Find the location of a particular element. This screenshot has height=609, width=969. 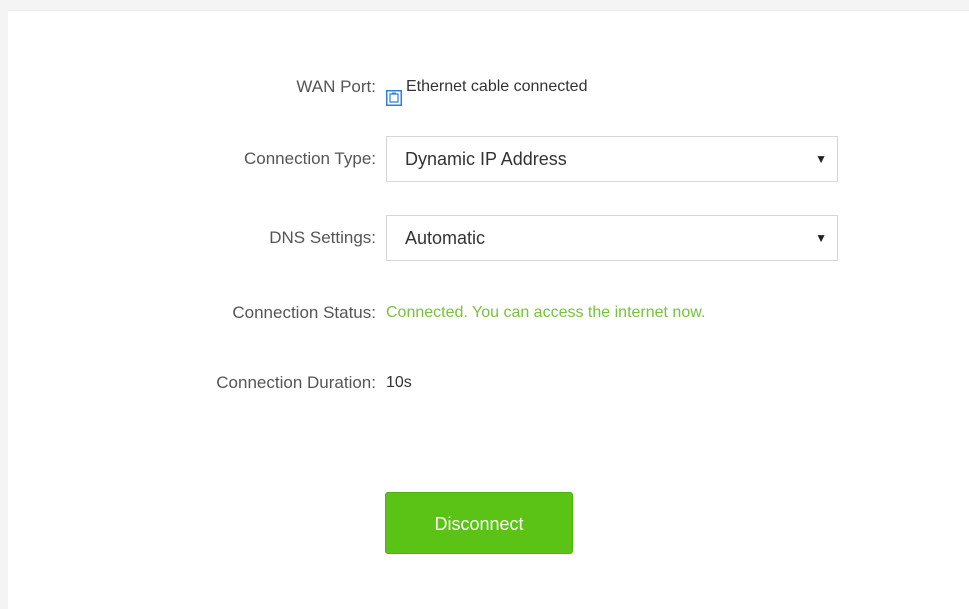

dns-settings-selected: Automatic is located at coordinates (445, 238).